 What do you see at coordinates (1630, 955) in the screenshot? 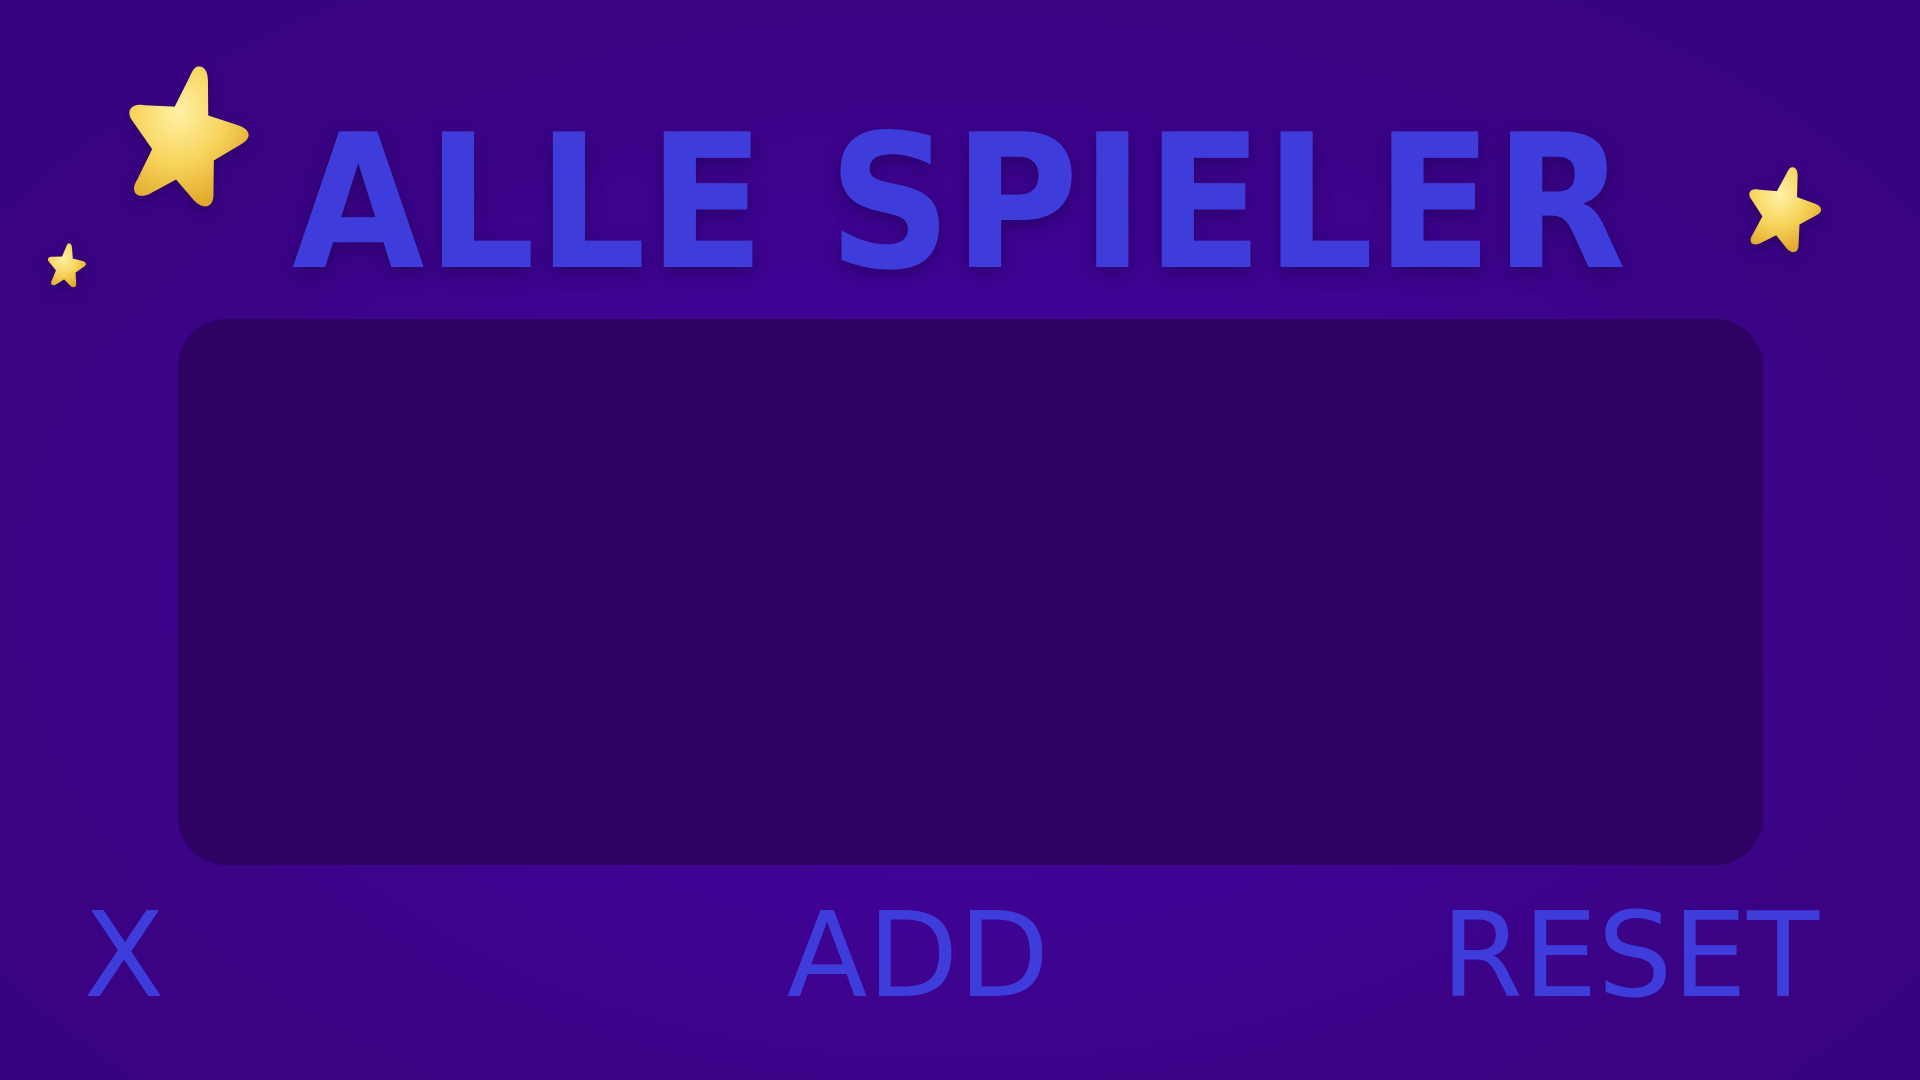
I see `reset-button: RESET` at bounding box center [1630, 955].